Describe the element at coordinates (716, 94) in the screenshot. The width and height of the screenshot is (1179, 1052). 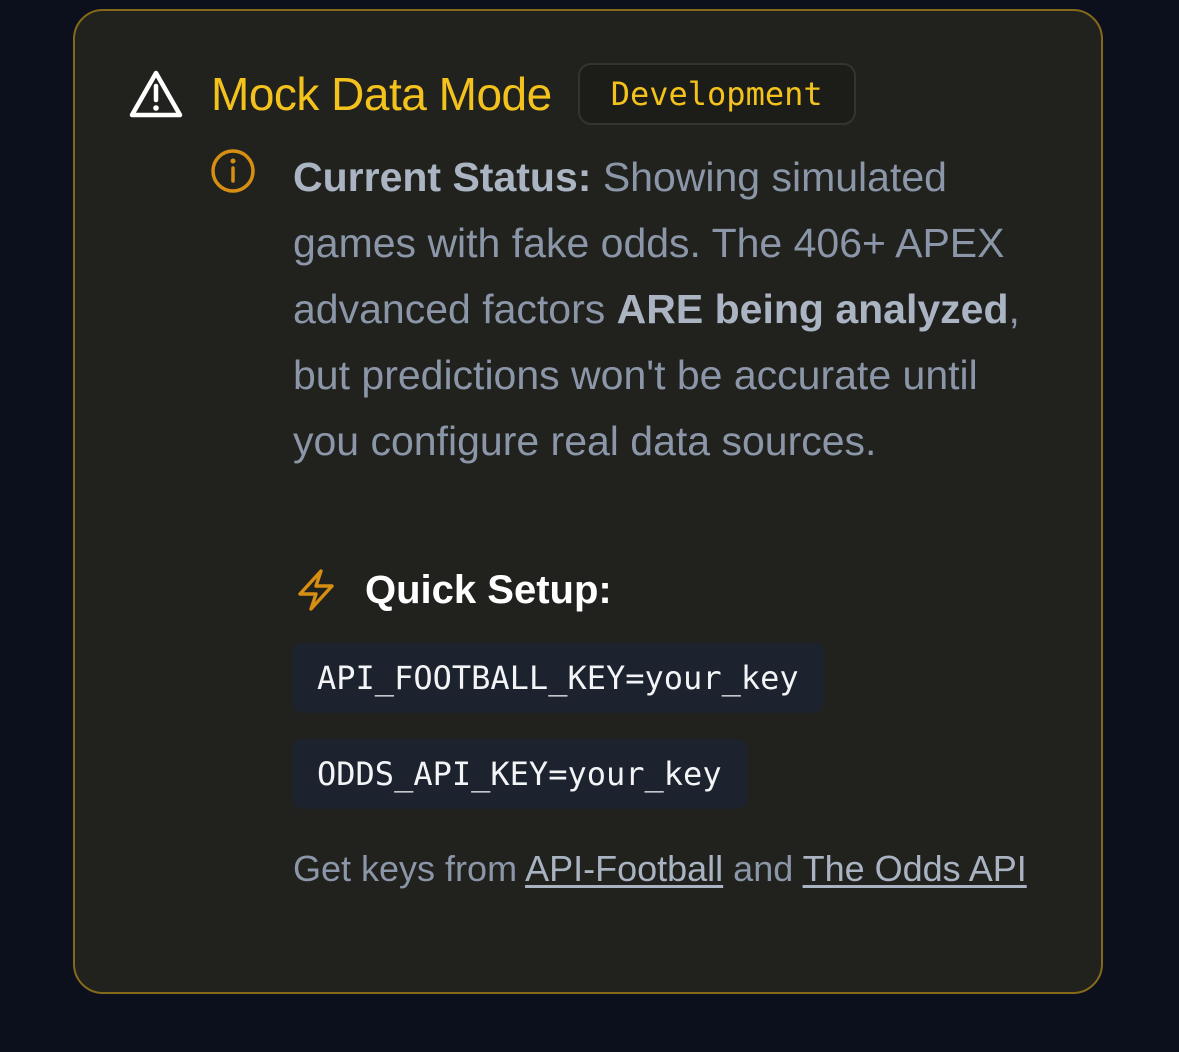
I see `environment-badge: Development` at that location.